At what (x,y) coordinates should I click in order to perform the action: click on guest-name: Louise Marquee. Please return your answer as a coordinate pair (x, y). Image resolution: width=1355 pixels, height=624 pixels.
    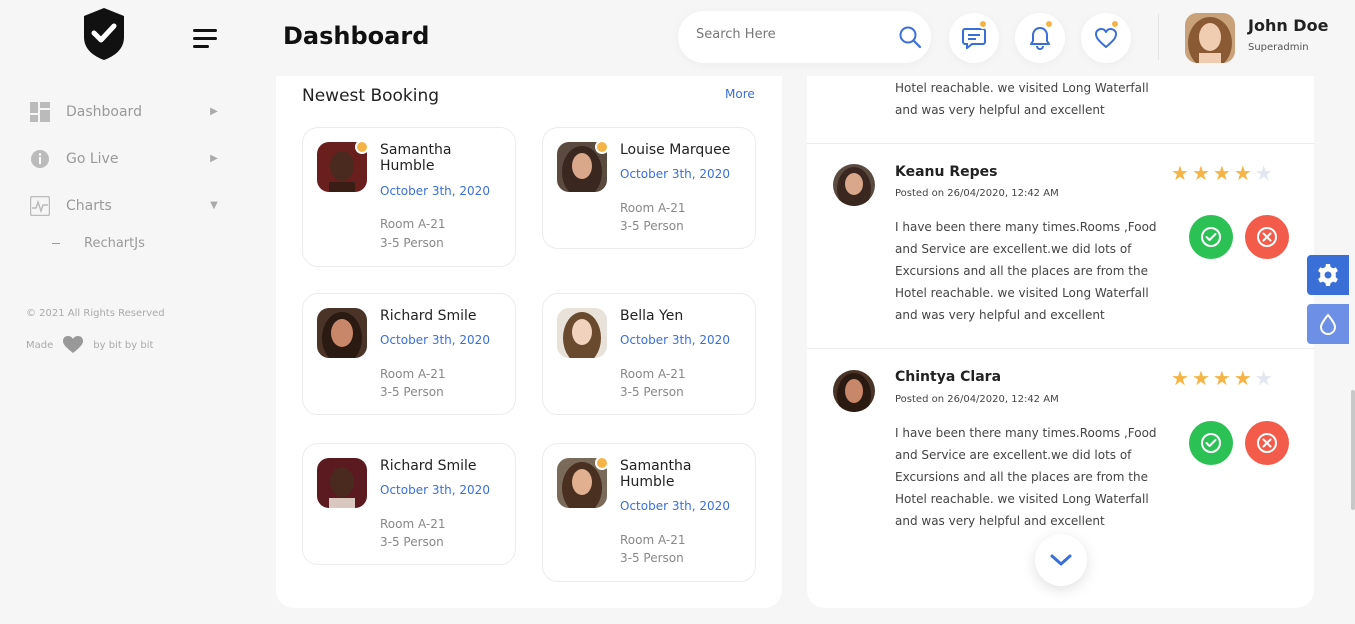
    Looking at the image, I should click on (675, 150).